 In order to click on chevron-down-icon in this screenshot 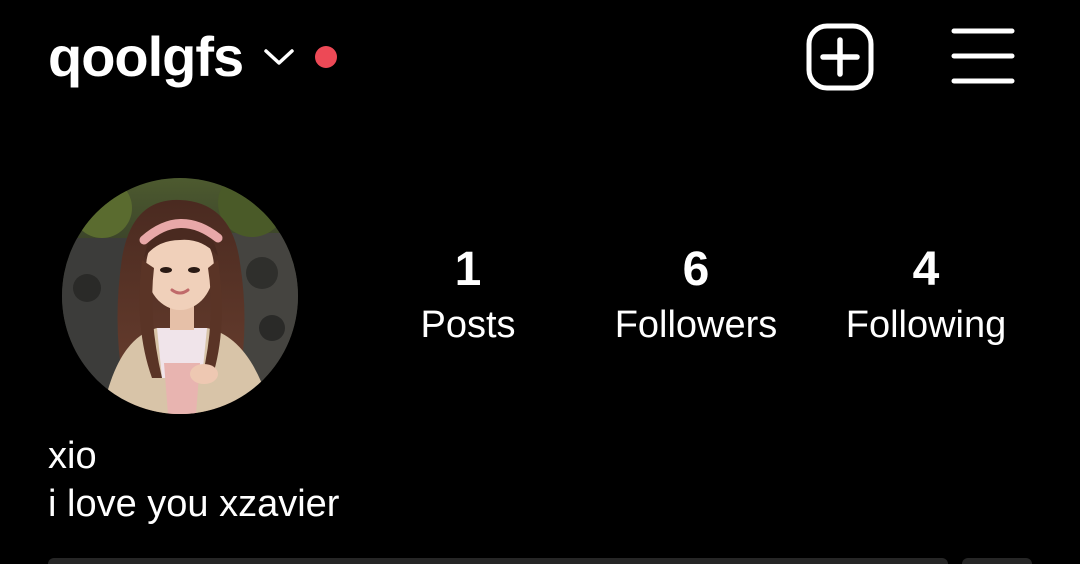, I will do `click(279, 57)`.